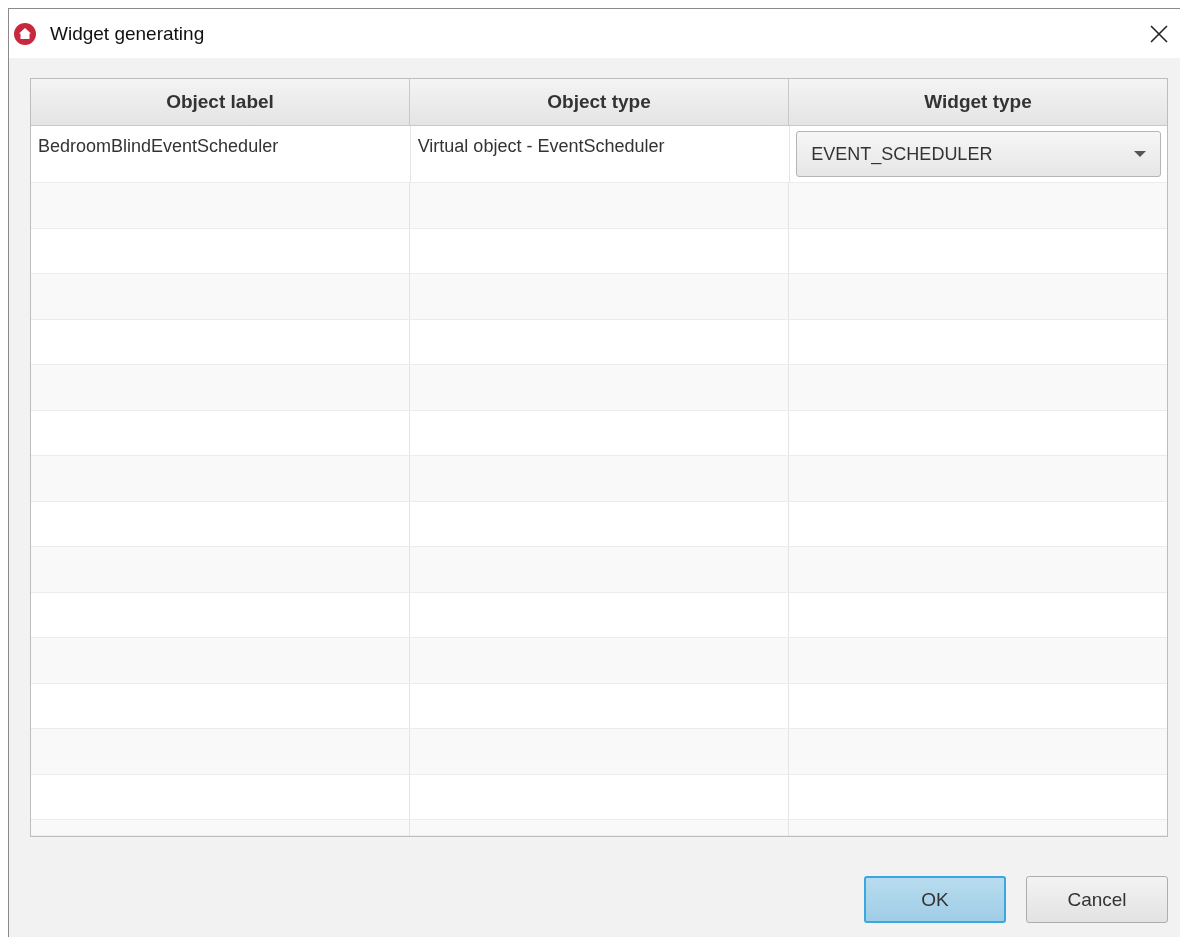 This screenshot has width=1180, height=937. Describe the element at coordinates (978, 102) in the screenshot. I see `column-header: Widget type` at that location.